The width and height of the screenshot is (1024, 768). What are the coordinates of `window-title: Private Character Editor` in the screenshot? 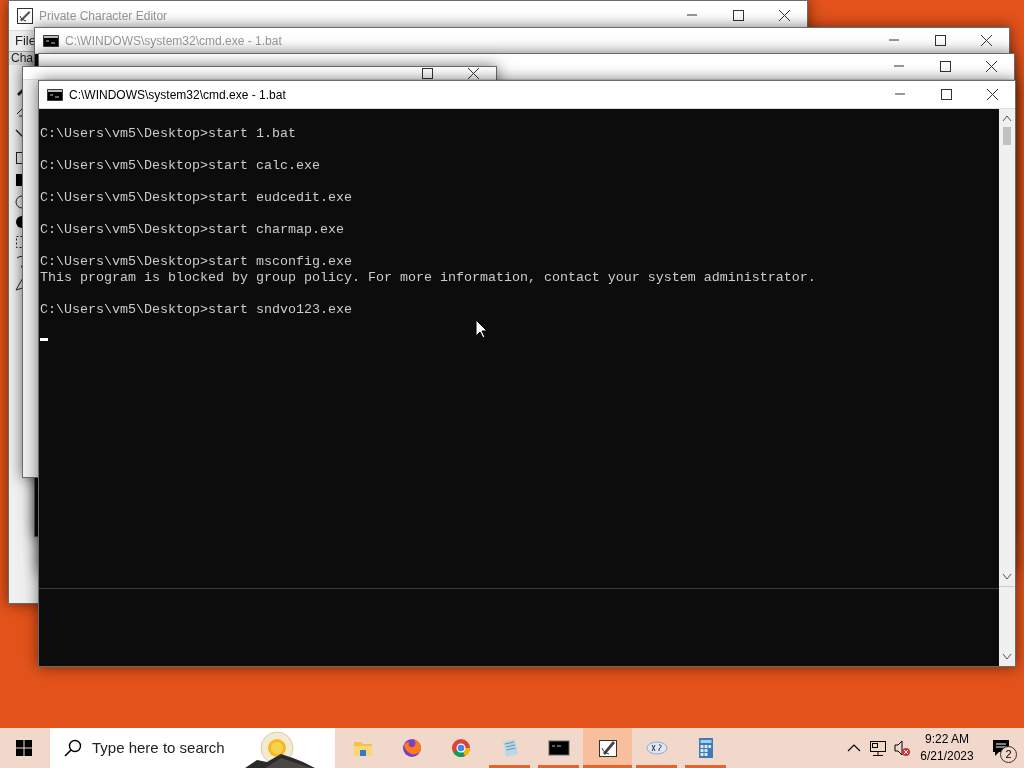 It's located at (103, 16).